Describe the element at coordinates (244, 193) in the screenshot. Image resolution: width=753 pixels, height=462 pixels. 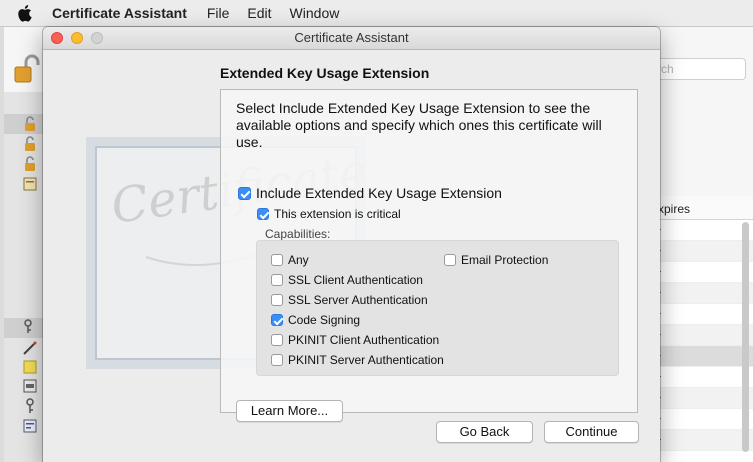
I see `include-extension-checkbox` at that location.